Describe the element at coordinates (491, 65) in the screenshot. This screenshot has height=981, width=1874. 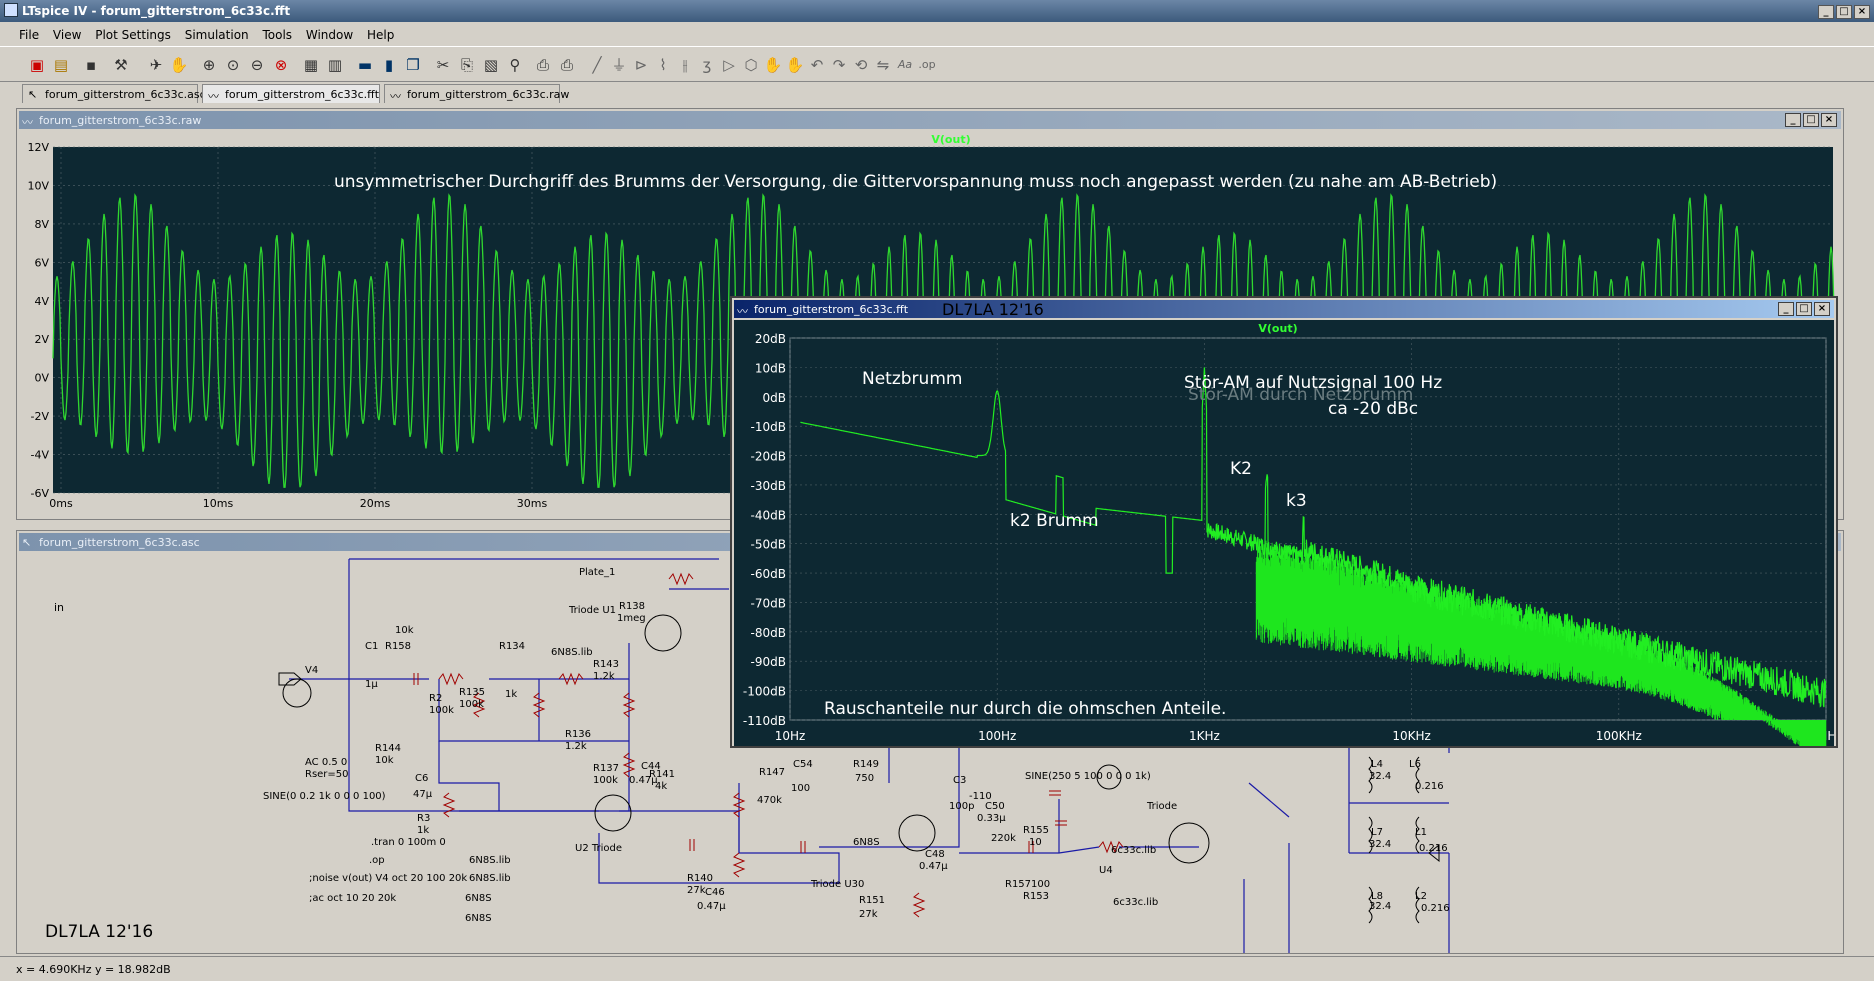
I see `paste-icon: ▧` at that location.